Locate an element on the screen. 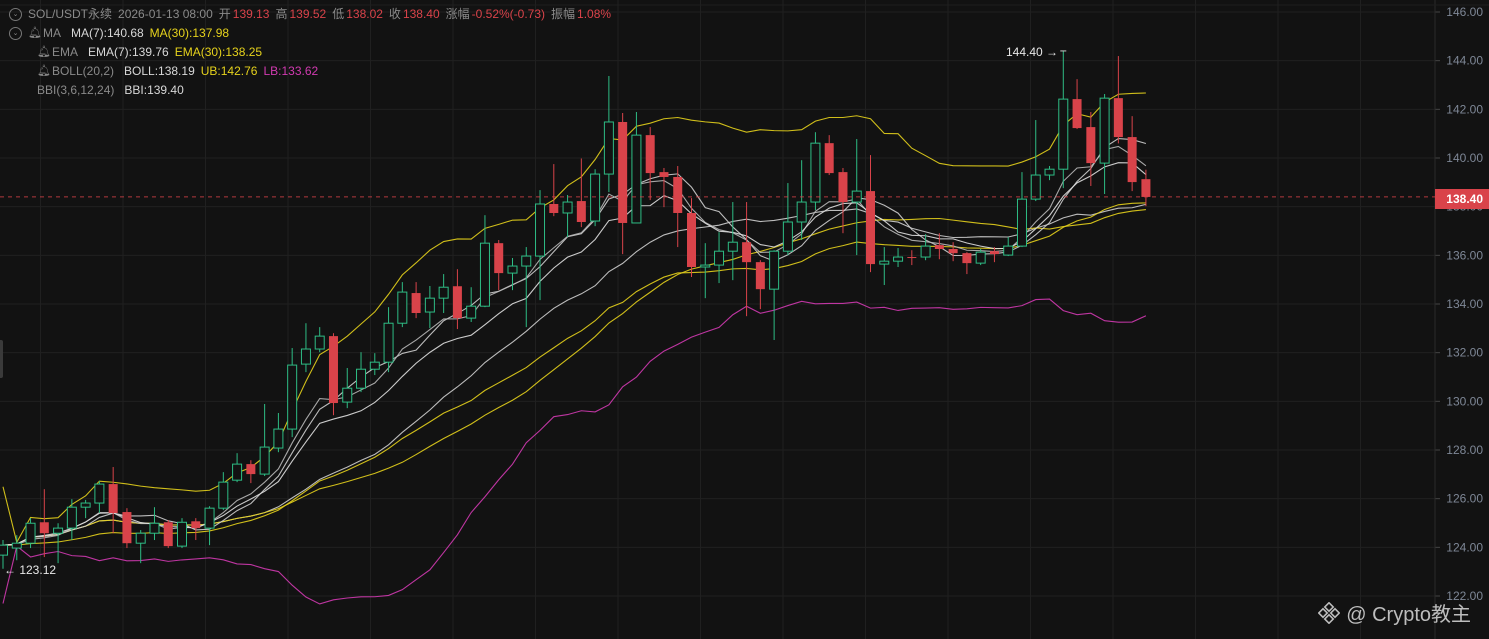 The image size is (1489, 639). change-value: -0.52%(-0.73) is located at coordinates (508, 14).